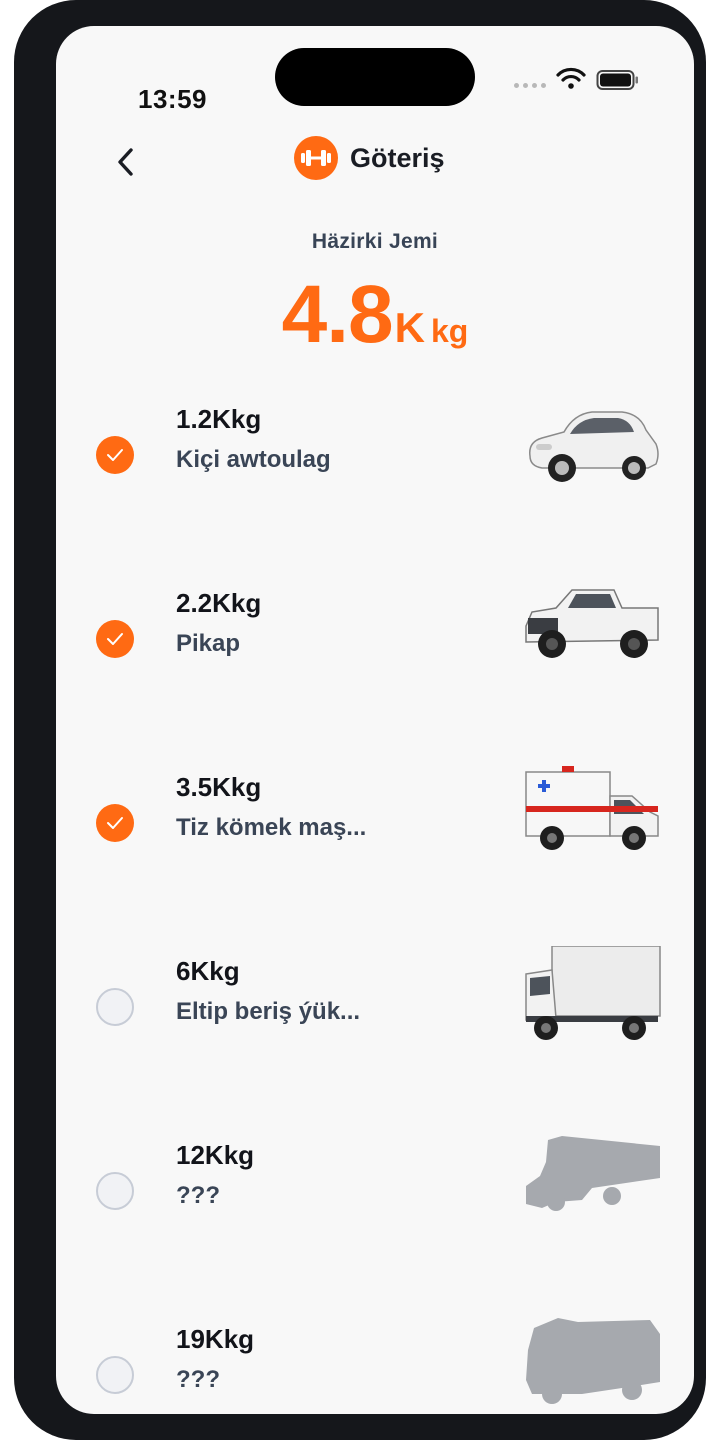 The width and height of the screenshot is (720, 1440). I want to click on tier-row-locked-19: 19Kkg ???, so click(375, 1364).